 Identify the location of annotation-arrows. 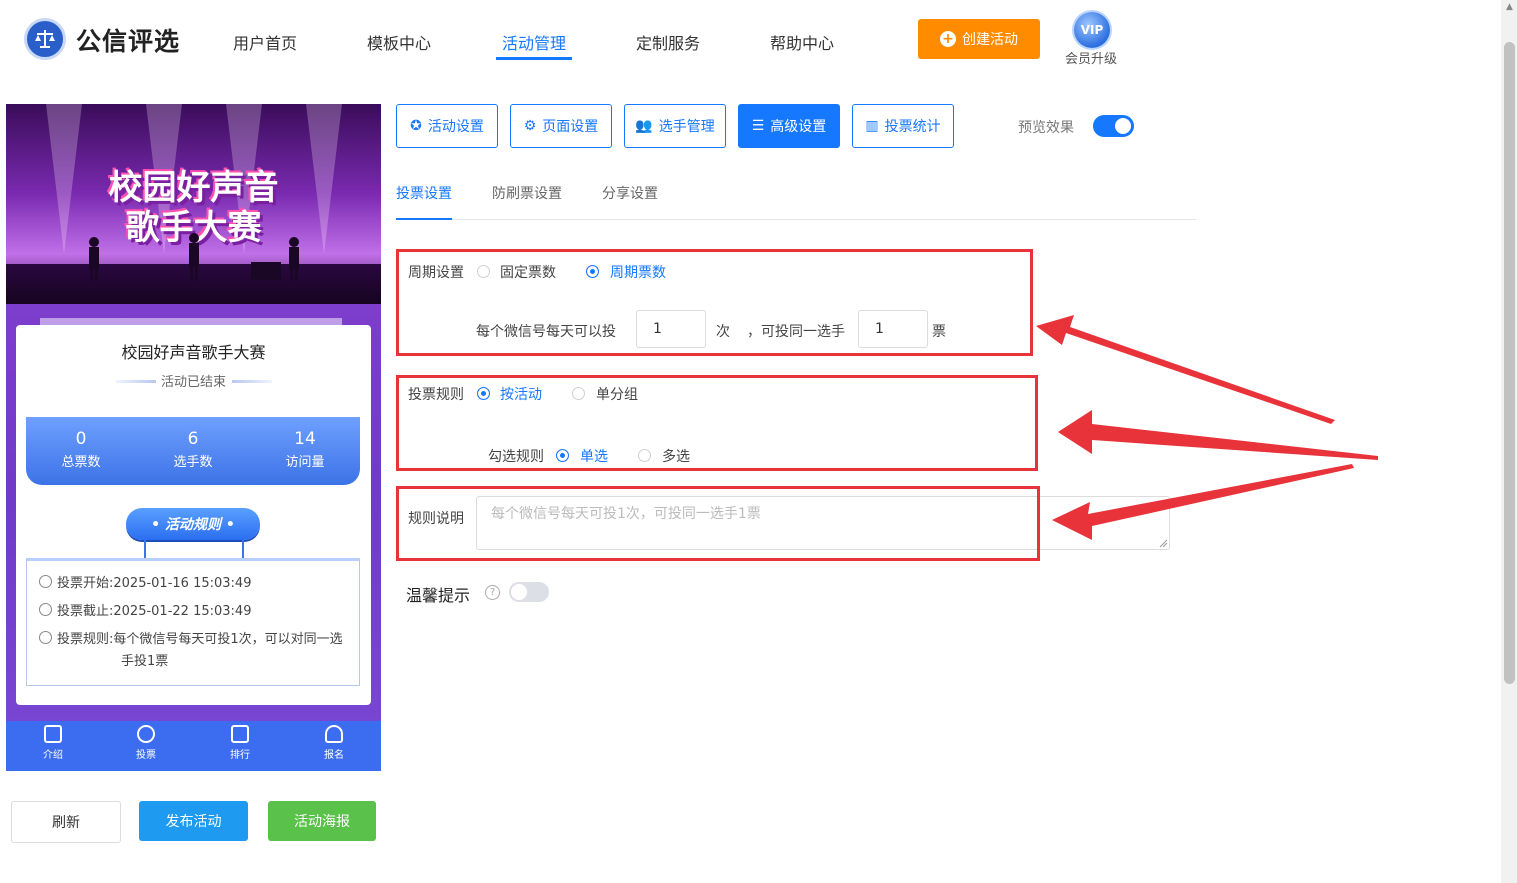
(1207, 427).